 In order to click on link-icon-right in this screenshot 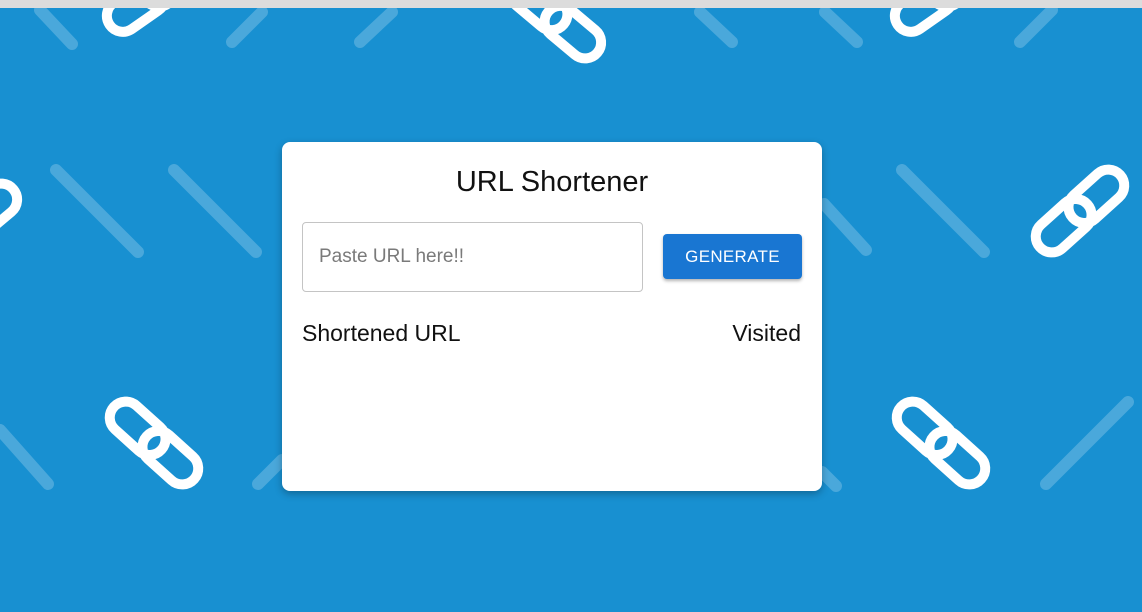, I will do `click(1080, 211)`.